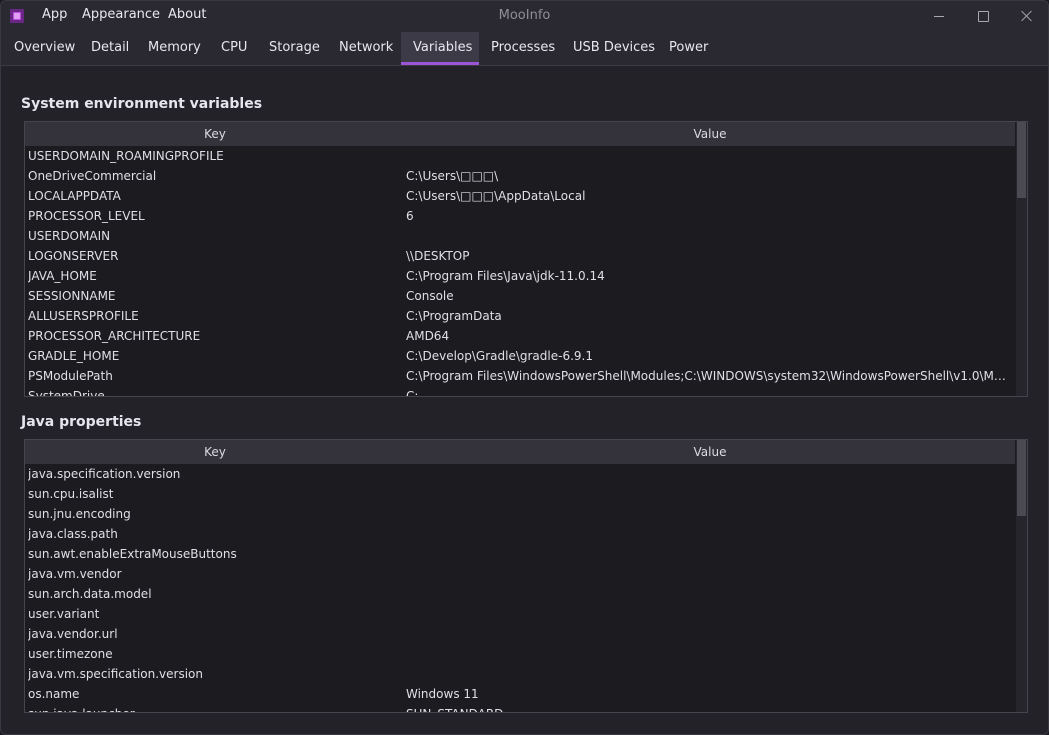  Describe the element at coordinates (520, 176) in the screenshot. I see `env-table-row: OneDriveCommercial C:\Users\□□□\` at that location.